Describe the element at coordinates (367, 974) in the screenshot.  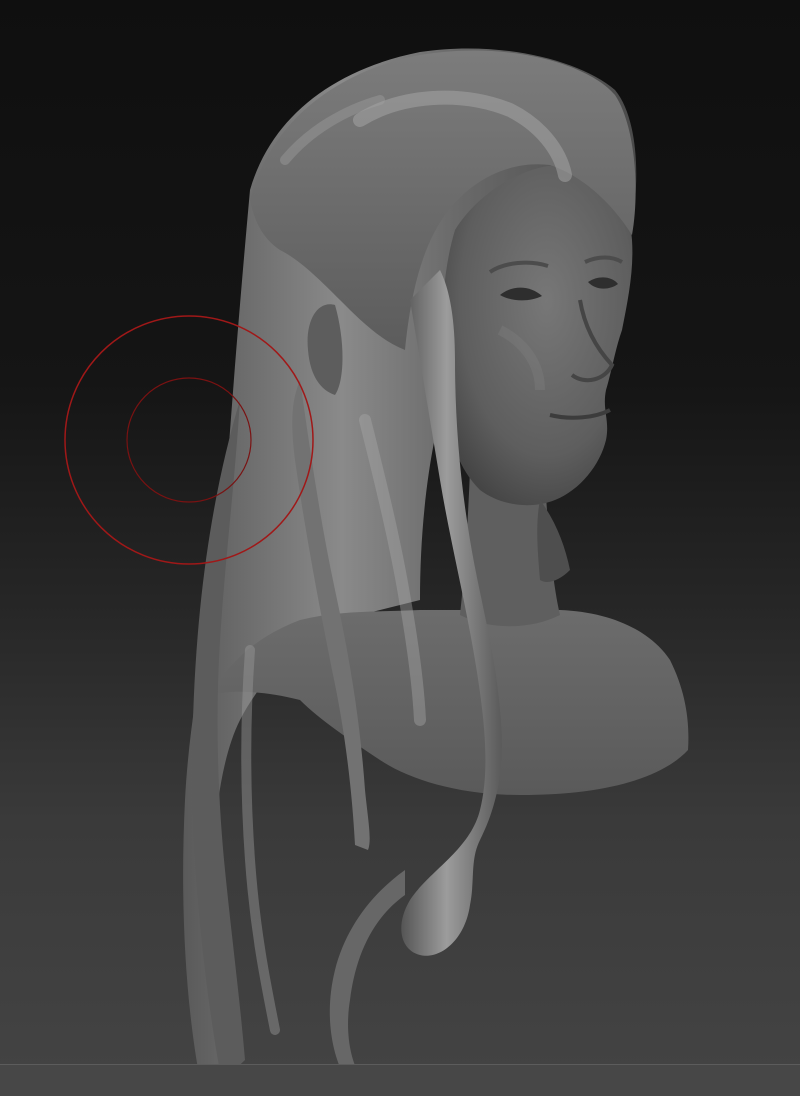
I see `hair-strand-curl` at that location.